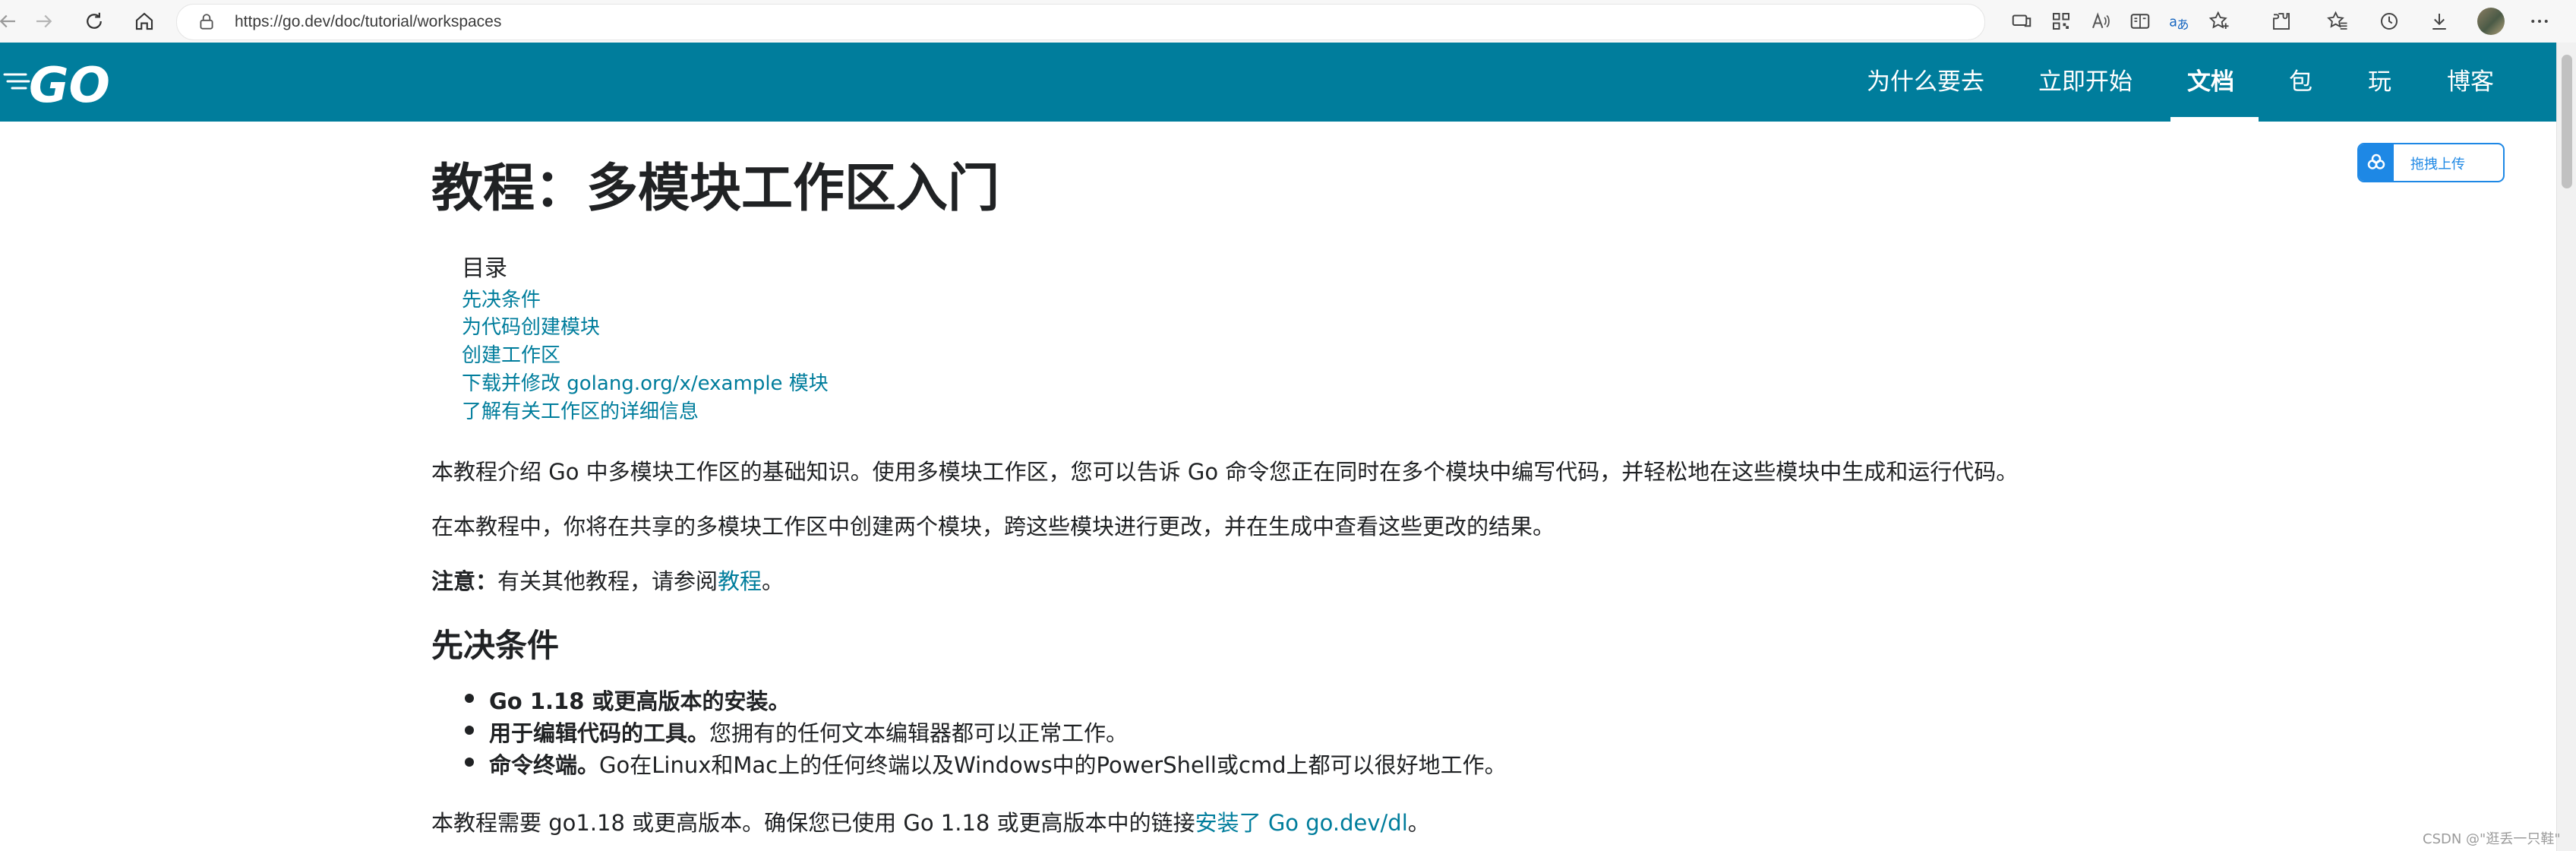 Image resolution: width=2576 pixels, height=851 pixels. Describe the element at coordinates (485, 268) in the screenshot. I see `toc-title: 目录` at that location.